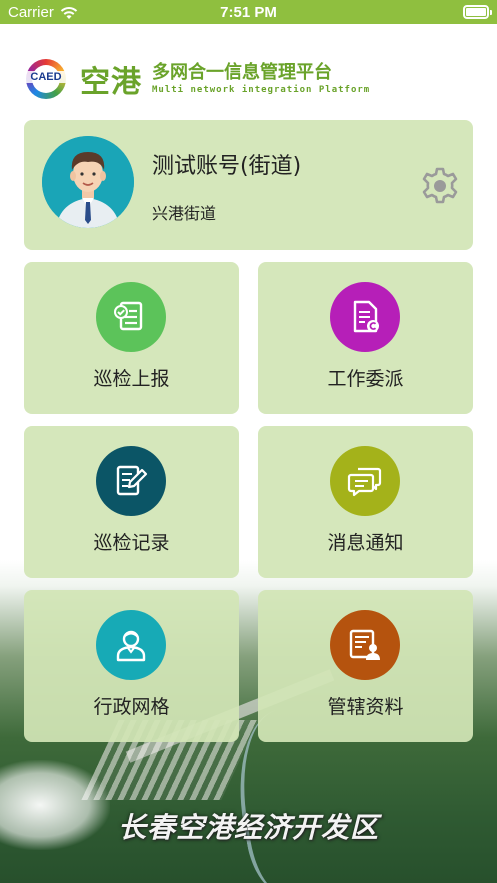 This screenshot has height=883, width=497. What do you see at coordinates (248, 827) in the screenshot?
I see `zone-title: 长春空港经济开发区` at bounding box center [248, 827].